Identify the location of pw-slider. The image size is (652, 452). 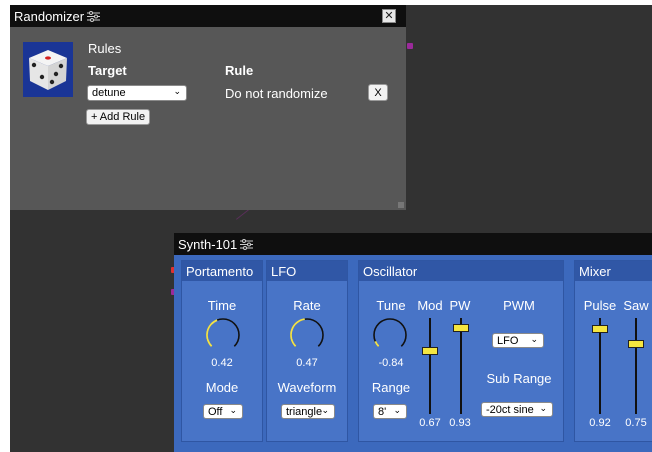
(461, 366).